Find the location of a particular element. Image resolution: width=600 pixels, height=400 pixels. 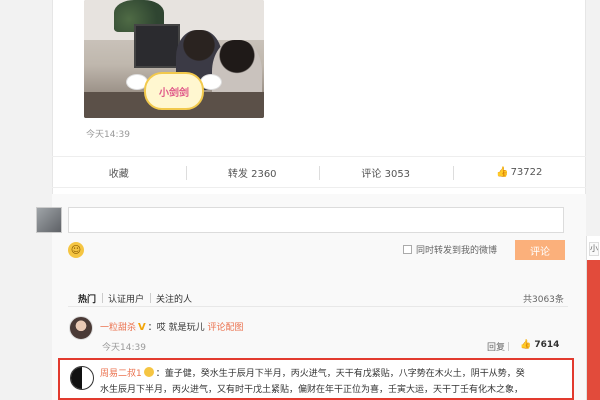

side-panel-edge: 小 is located at coordinates (593, 318).